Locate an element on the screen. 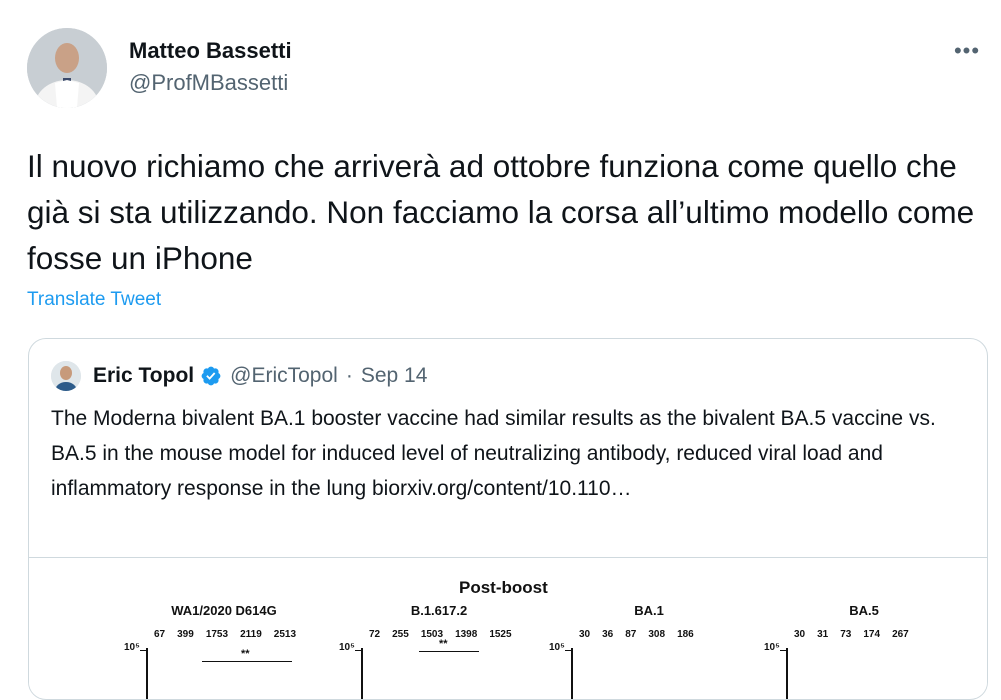  panel-title: BA.5 is located at coordinates (864, 610).